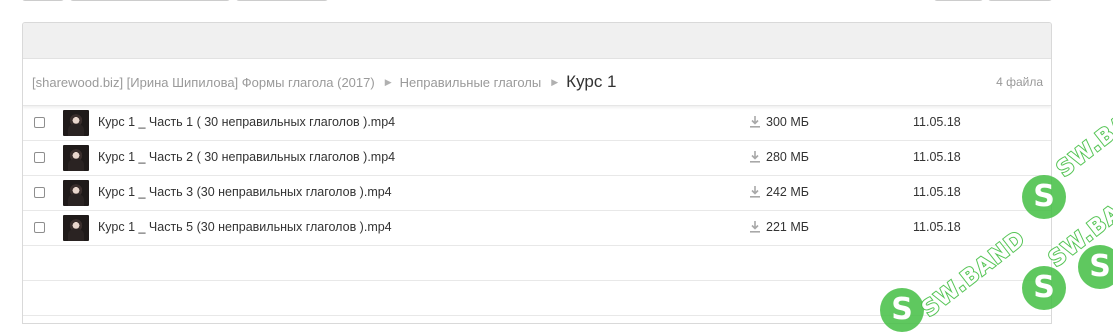  I want to click on watermark-logo-icon, so click(1095, 267).